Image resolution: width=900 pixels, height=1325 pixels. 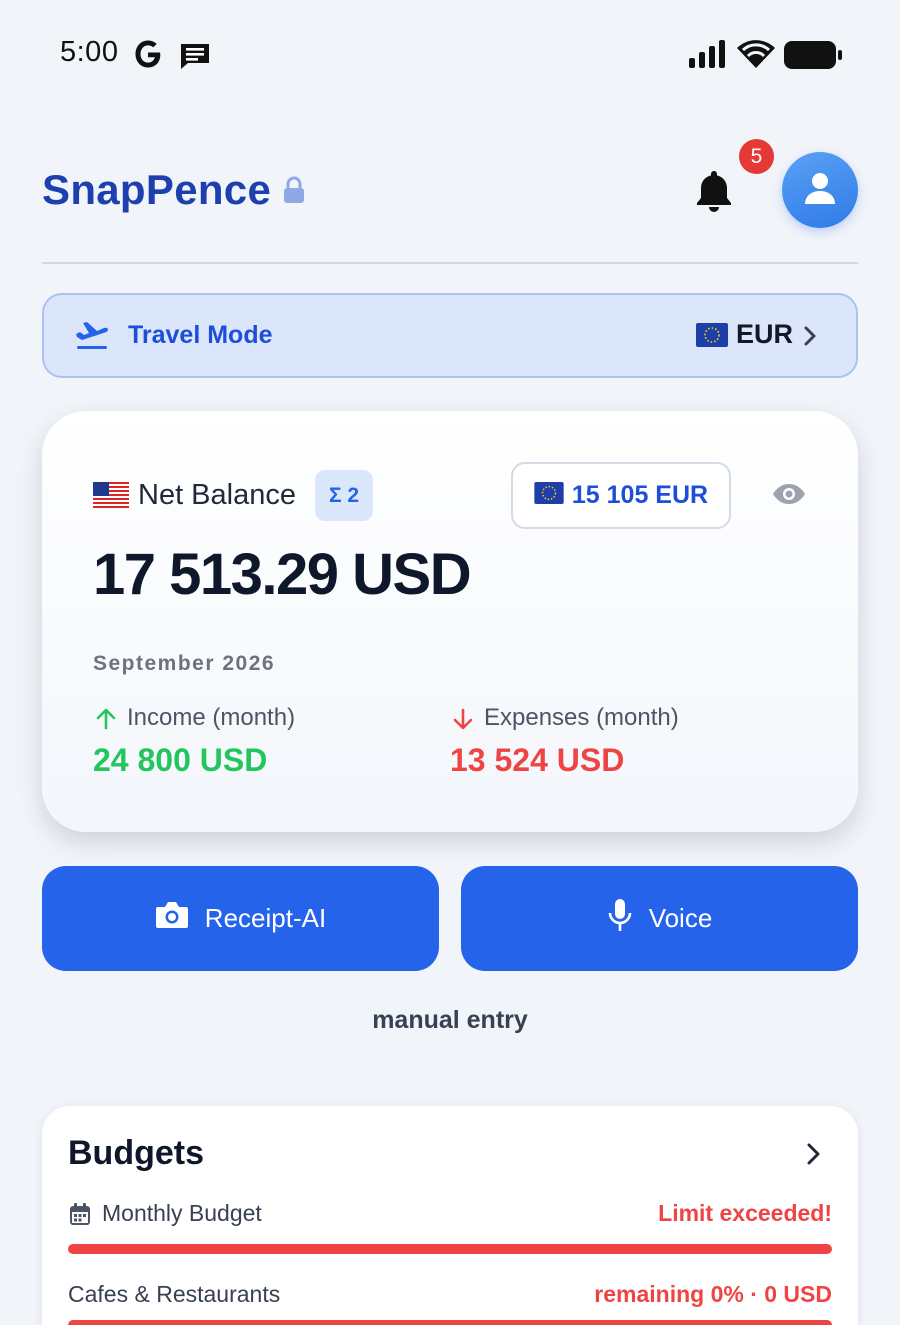 What do you see at coordinates (714, 193) in the screenshot?
I see `bell-icon` at bounding box center [714, 193].